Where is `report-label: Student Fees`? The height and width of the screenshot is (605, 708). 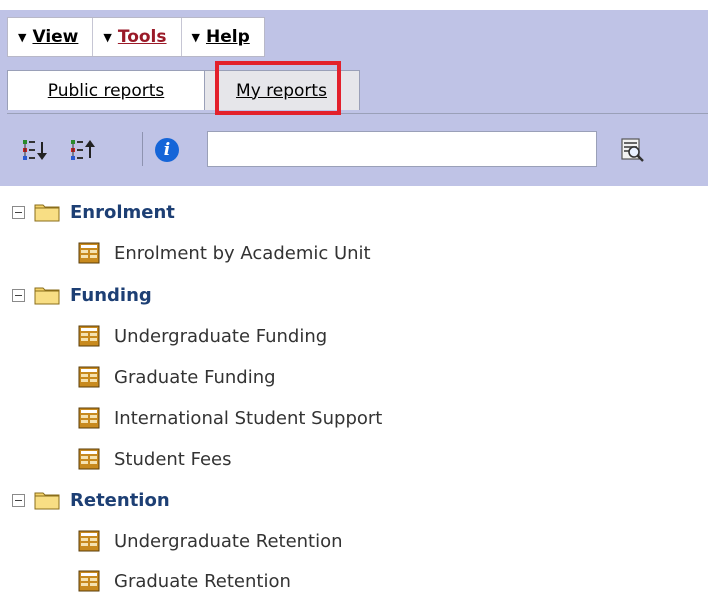 report-label: Student Fees is located at coordinates (173, 459).